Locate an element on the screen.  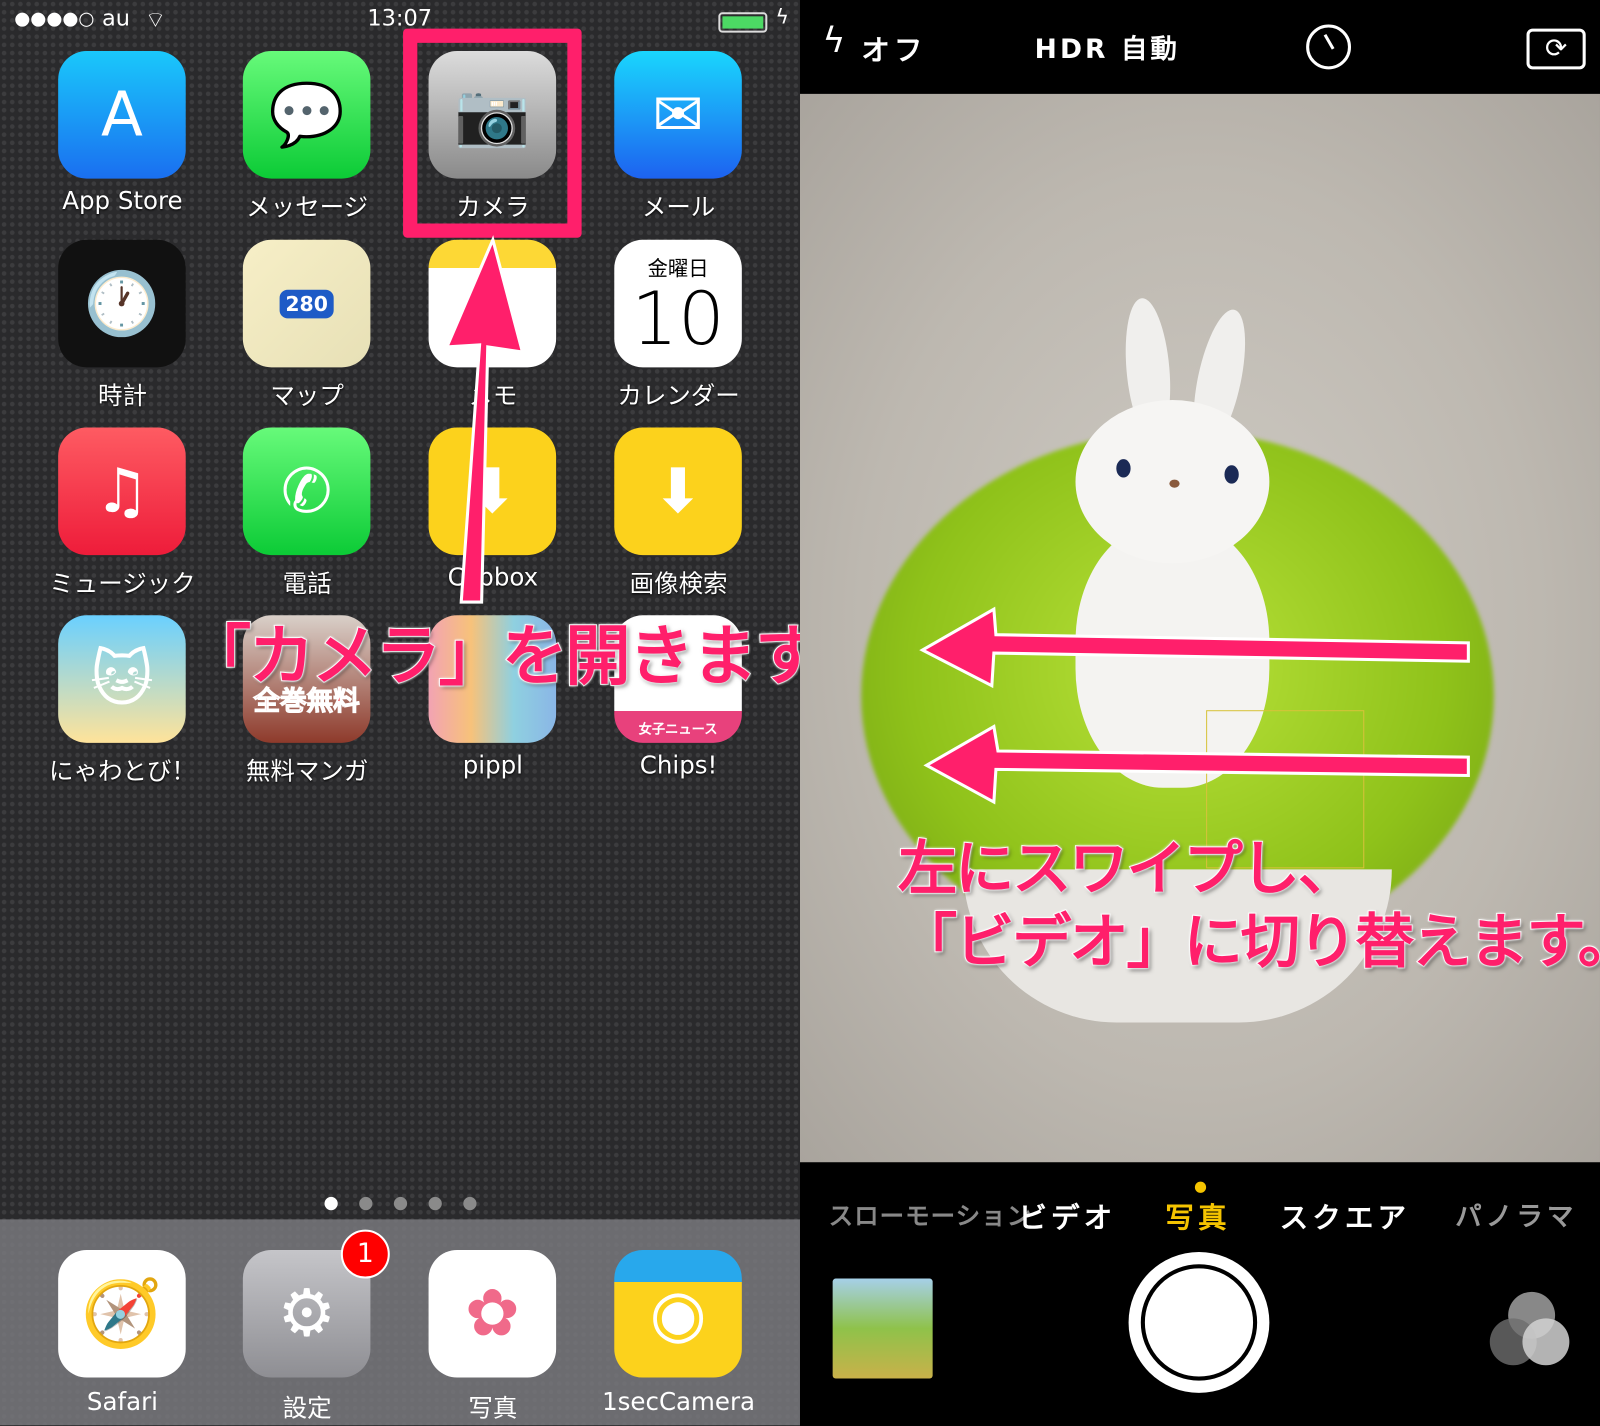
annotation-swipe-line2: 「ビデオ」に切り替えます。 is located at coordinates (1248, 941).